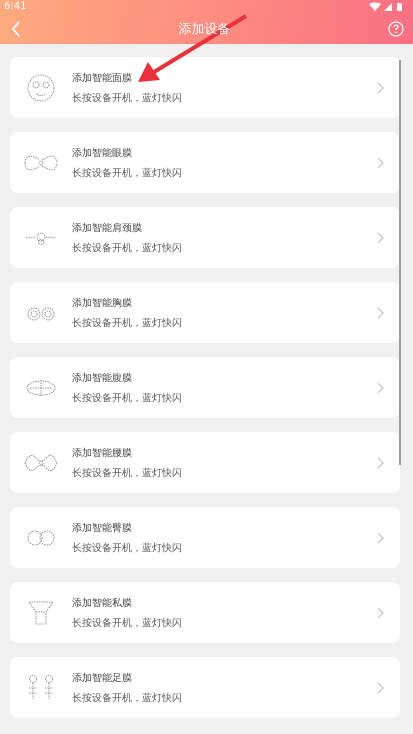  Describe the element at coordinates (102, 528) in the screenshot. I see `device-title: 添加智能臀膜` at that location.